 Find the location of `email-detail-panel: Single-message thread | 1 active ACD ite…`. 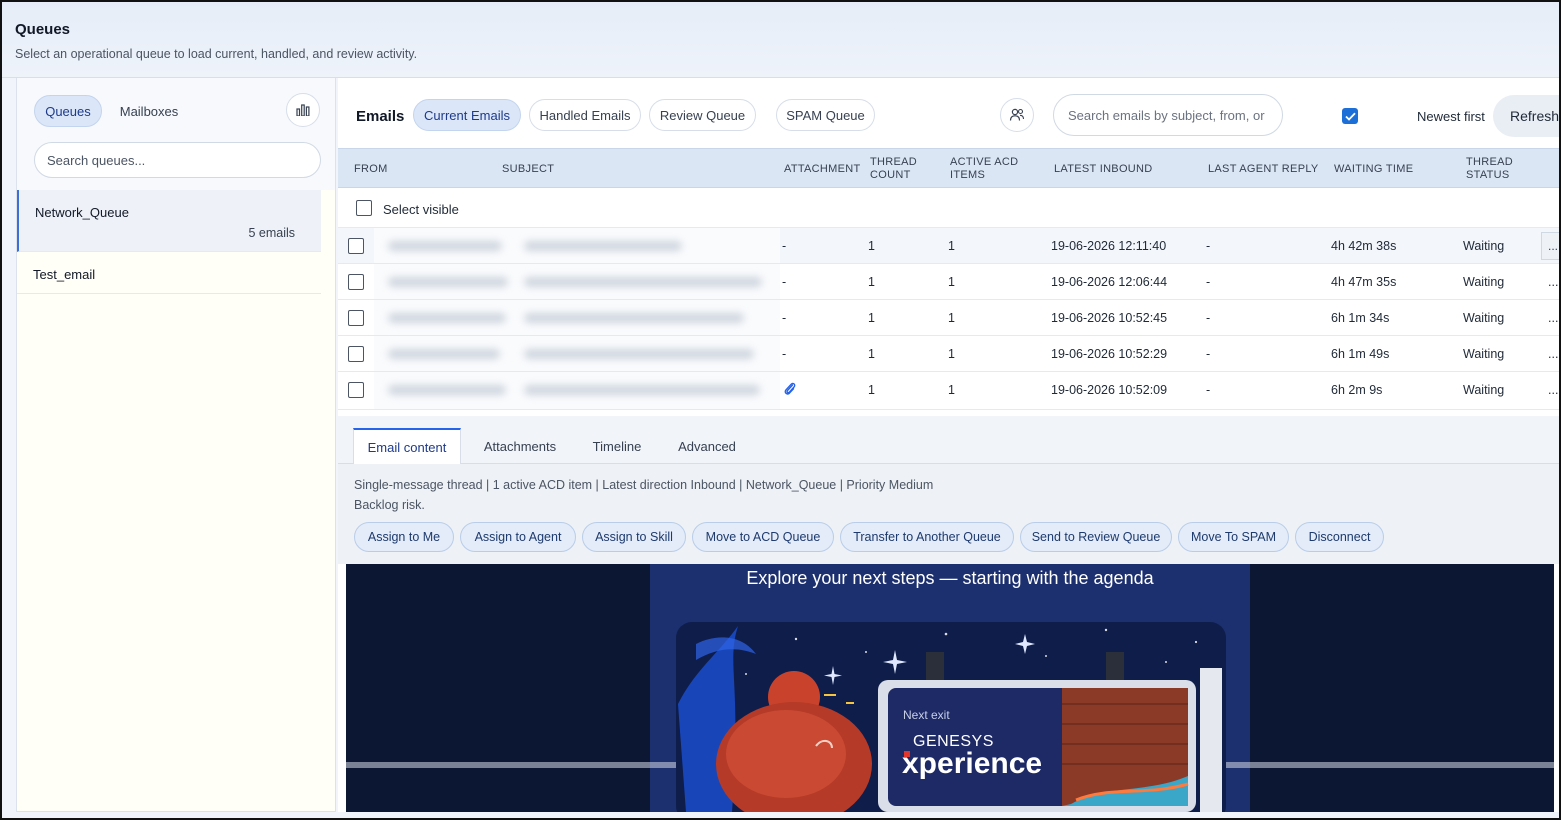

email-detail-panel: Single-message thread | 1 active ACD ite… is located at coordinates (948, 514).